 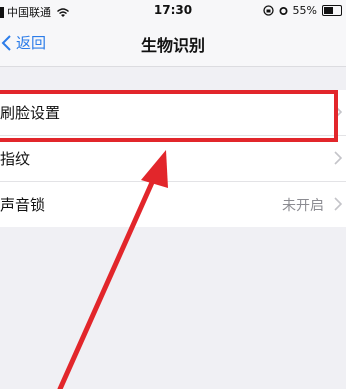 I want to click on alarm-icon, so click(x=283, y=11).